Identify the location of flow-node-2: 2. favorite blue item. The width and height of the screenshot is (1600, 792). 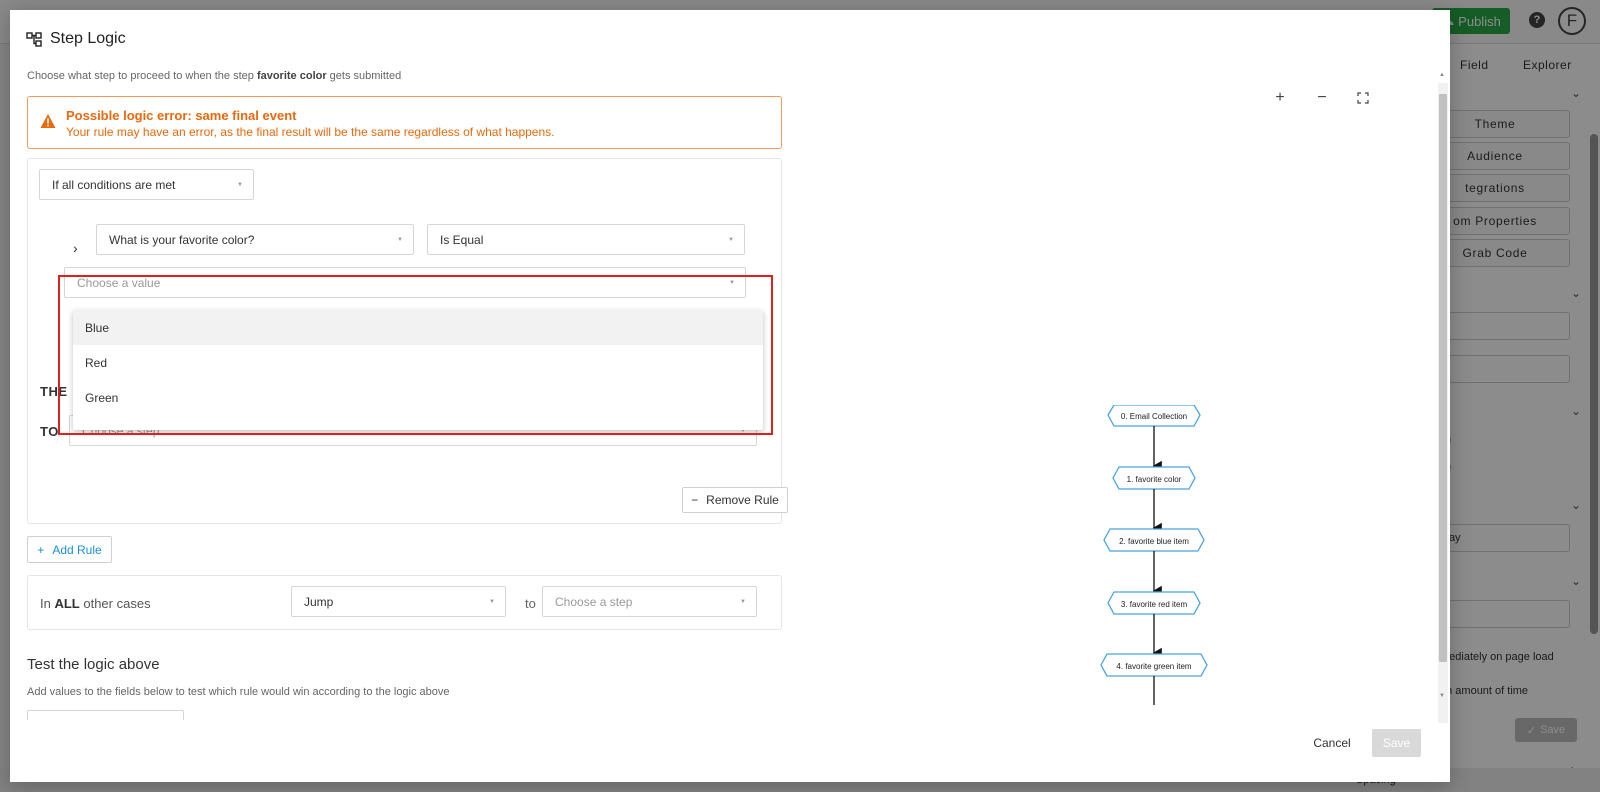
(1154, 540).